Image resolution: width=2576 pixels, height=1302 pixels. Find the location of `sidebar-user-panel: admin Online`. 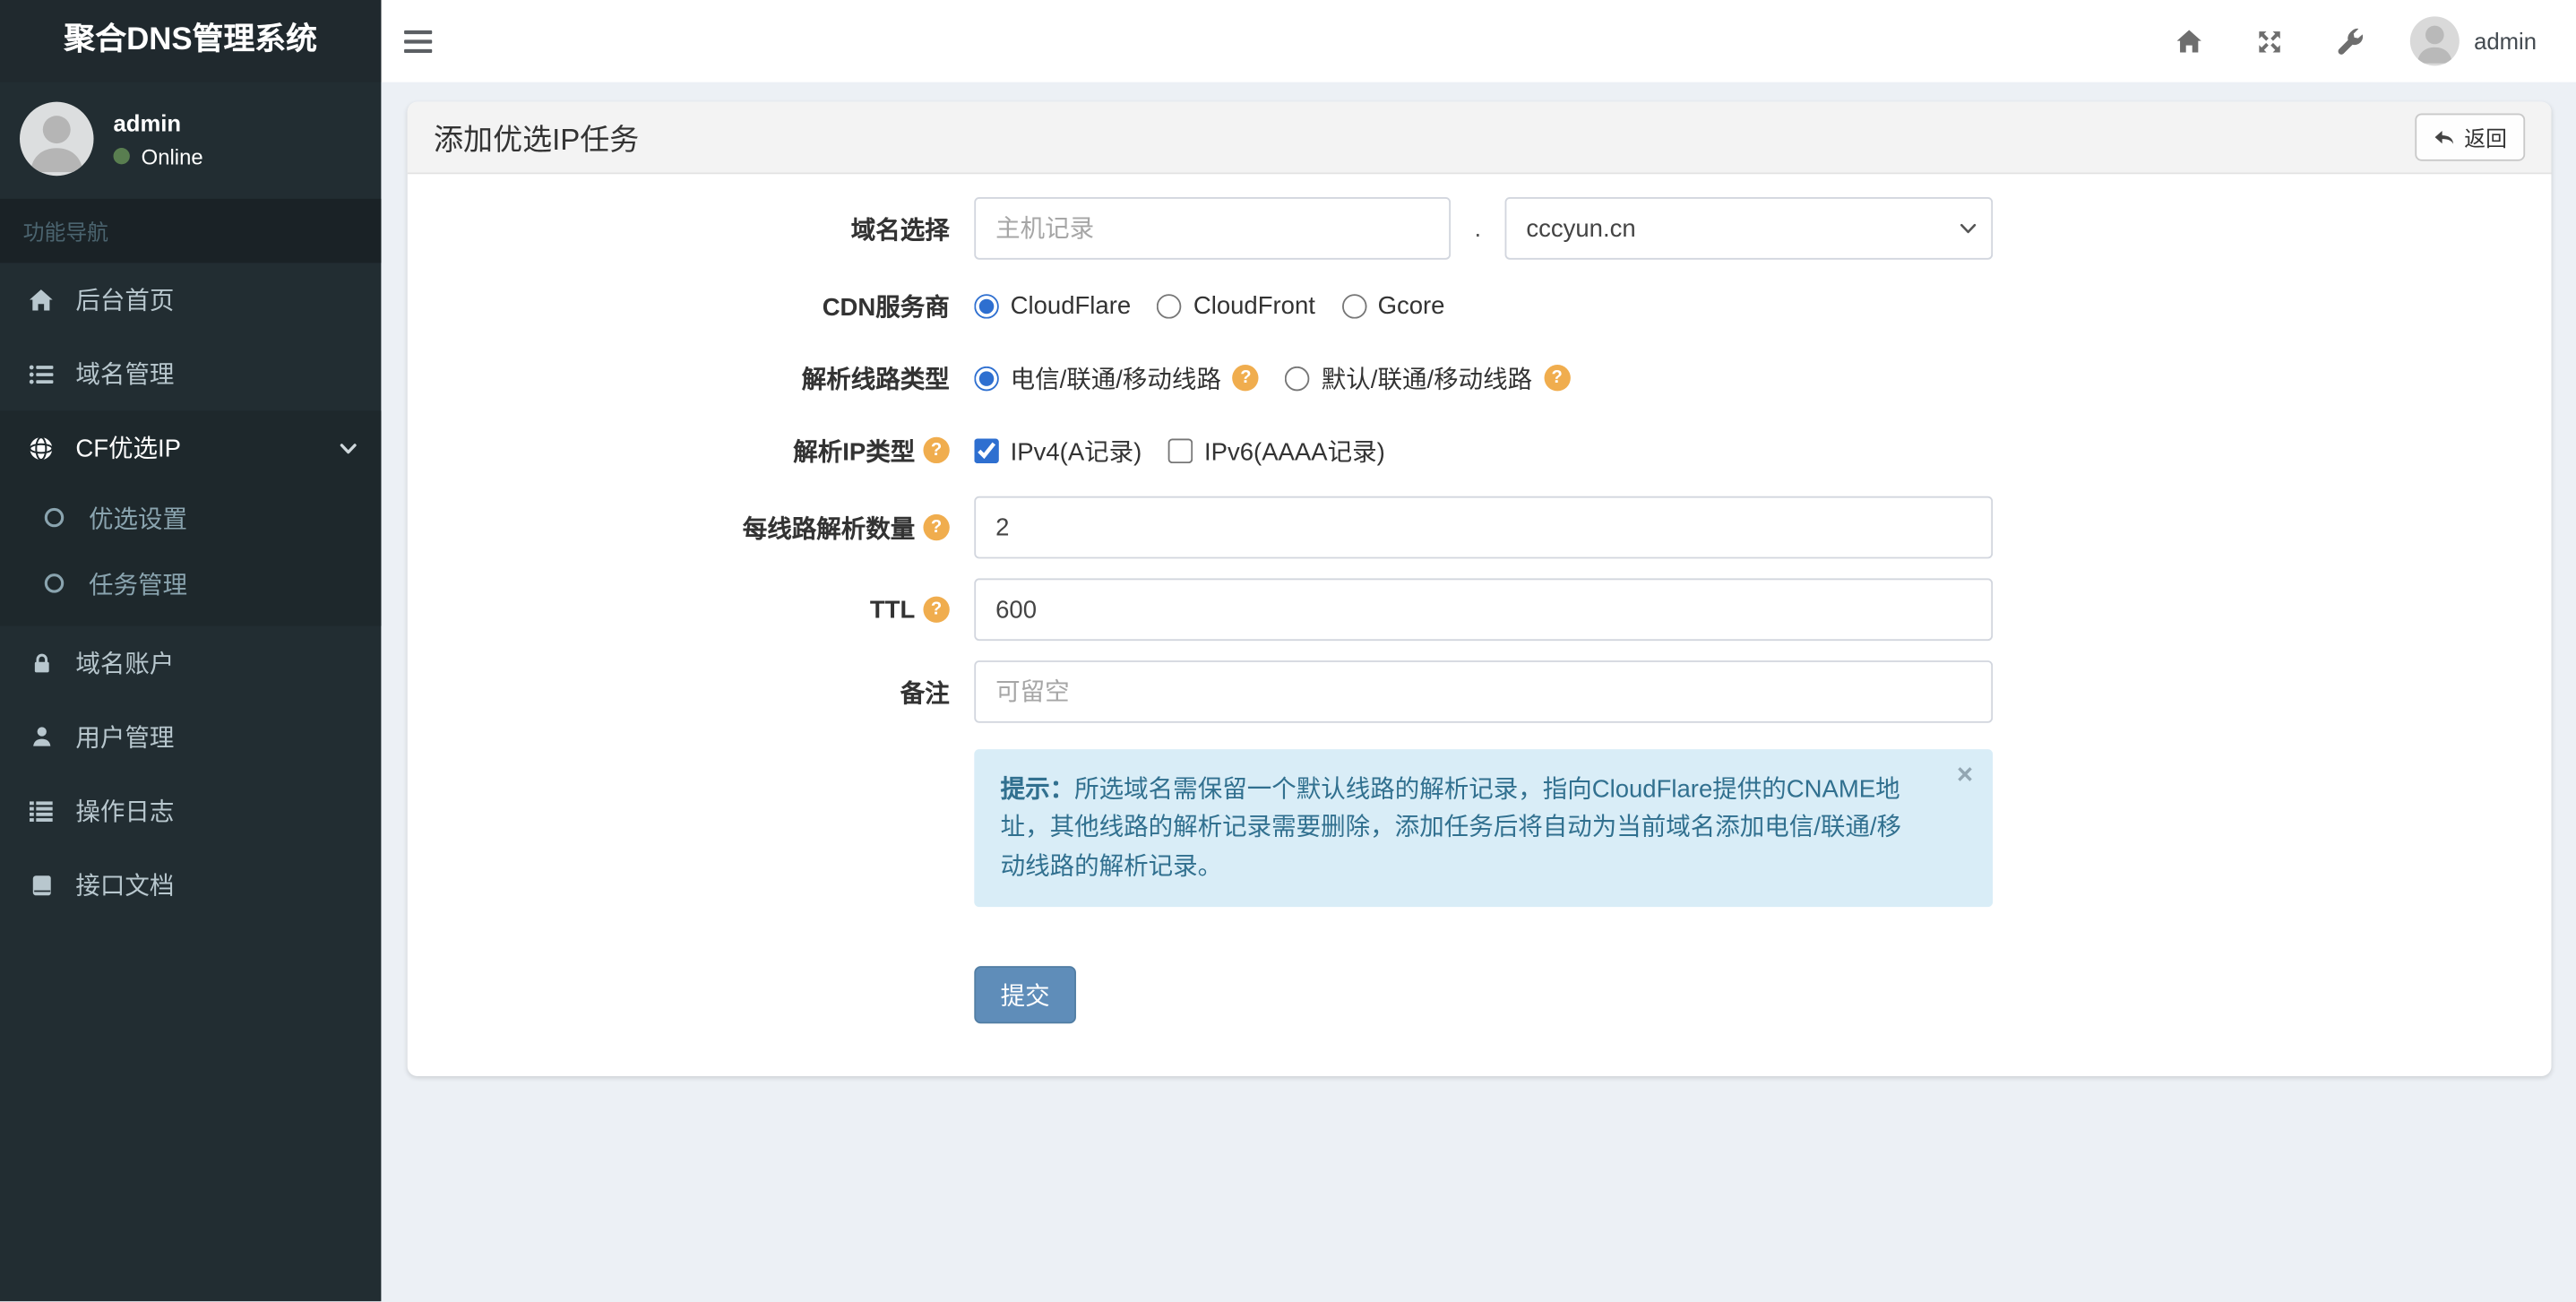

sidebar-user-panel: admin Online is located at coordinates (190, 141).